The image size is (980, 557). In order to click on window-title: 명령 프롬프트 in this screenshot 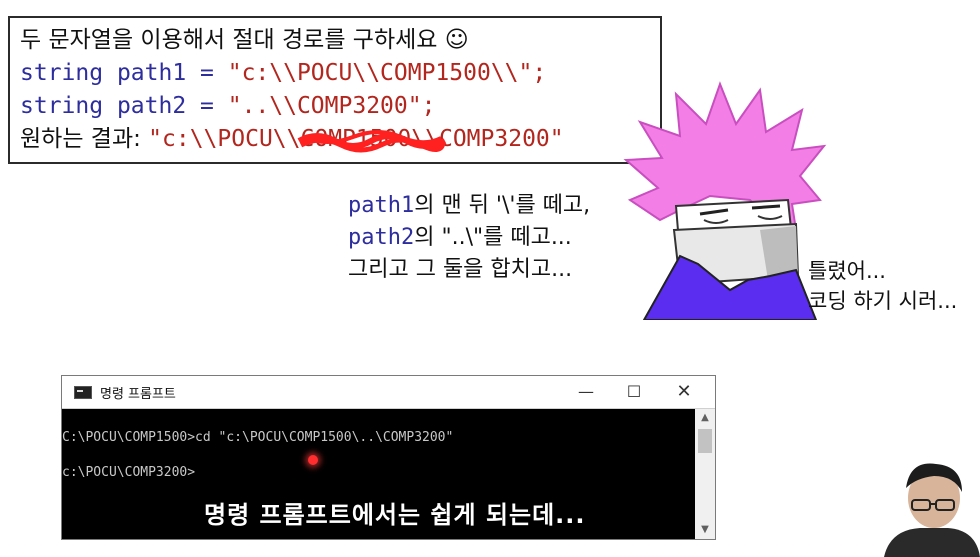, I will do `click(138, 394)`.